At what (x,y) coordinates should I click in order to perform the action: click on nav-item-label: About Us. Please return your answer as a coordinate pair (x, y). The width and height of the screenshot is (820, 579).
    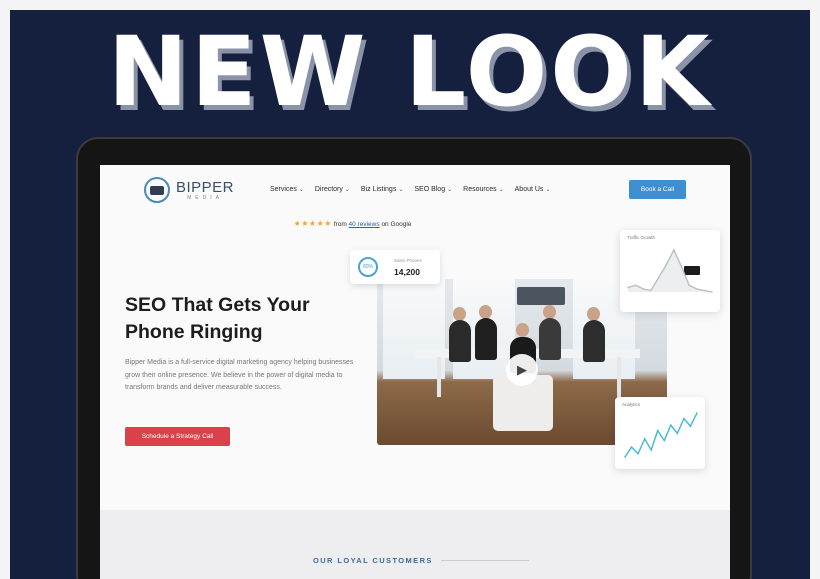
    Looking at the image, I should click on (529, 189).